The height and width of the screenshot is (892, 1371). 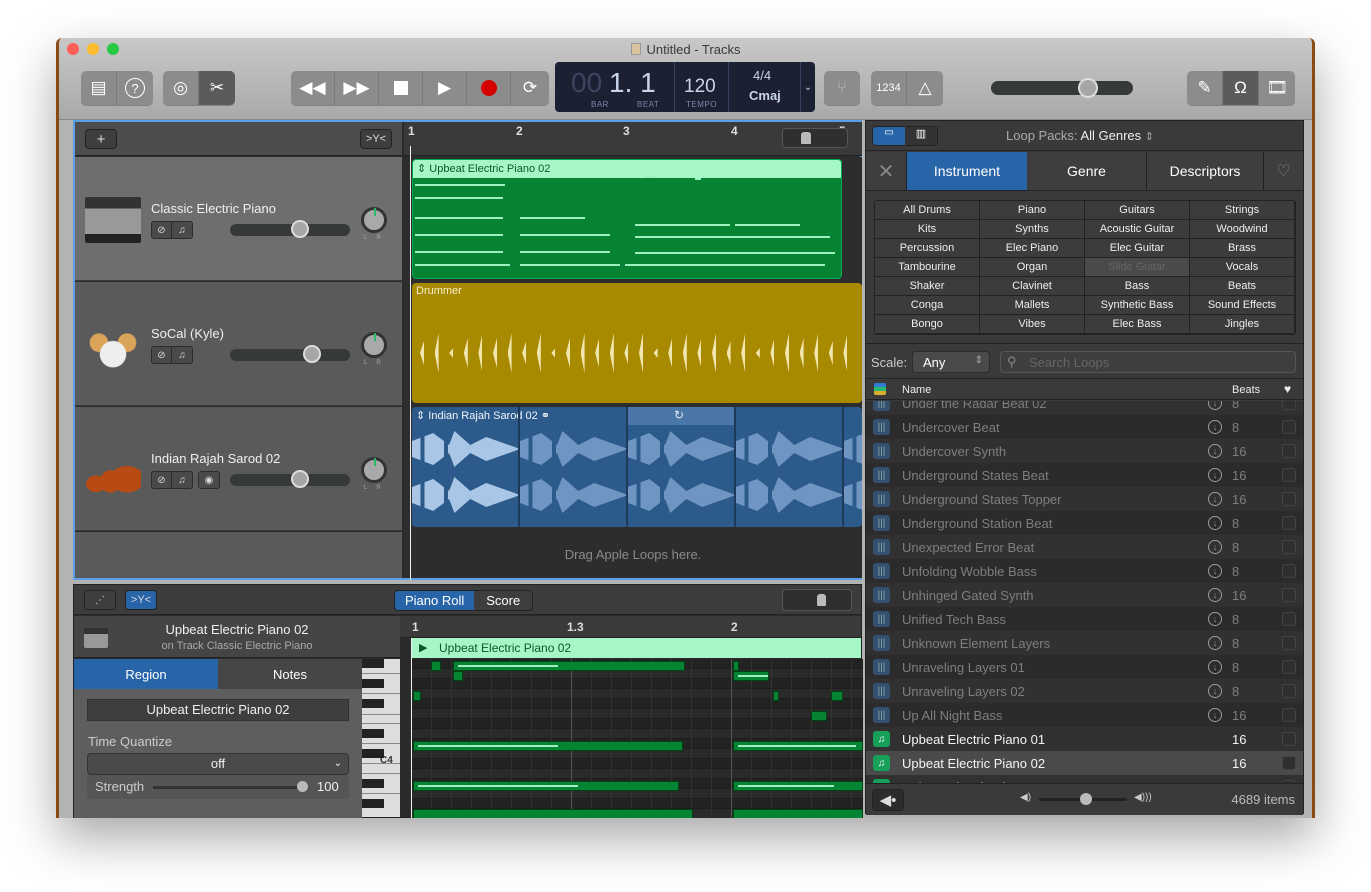 What do you see at coordinates (435, 600) in the screenshot?
I see `tab-piano-roll: Piano Roll` at bounding box center [435, 600].